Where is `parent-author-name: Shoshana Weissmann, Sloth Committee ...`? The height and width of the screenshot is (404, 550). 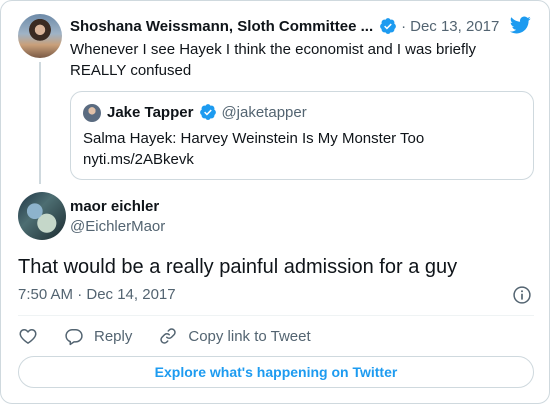
parent-author-name: Shoshana Weissmann, Sloth Committee ... is located at coordinates (221, 26).